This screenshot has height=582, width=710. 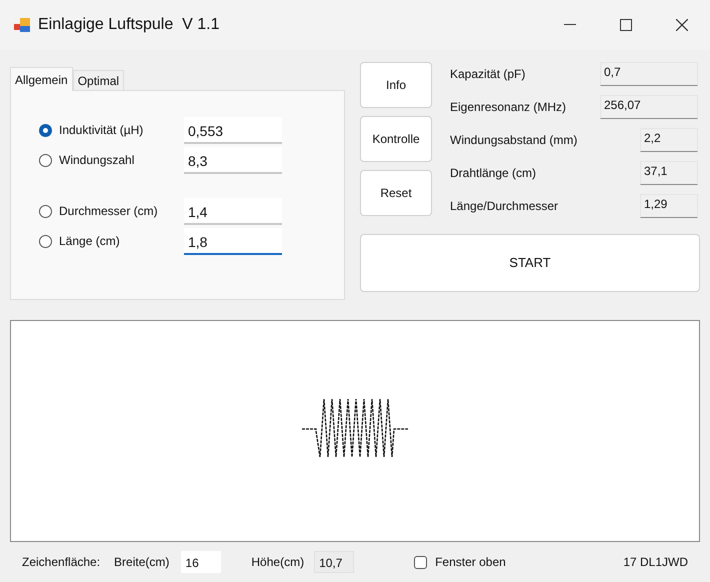 What do you see at coordinates (669, 173) in the screenshot?
I see `result-field: 37,1` at bounding box center [669, 173].